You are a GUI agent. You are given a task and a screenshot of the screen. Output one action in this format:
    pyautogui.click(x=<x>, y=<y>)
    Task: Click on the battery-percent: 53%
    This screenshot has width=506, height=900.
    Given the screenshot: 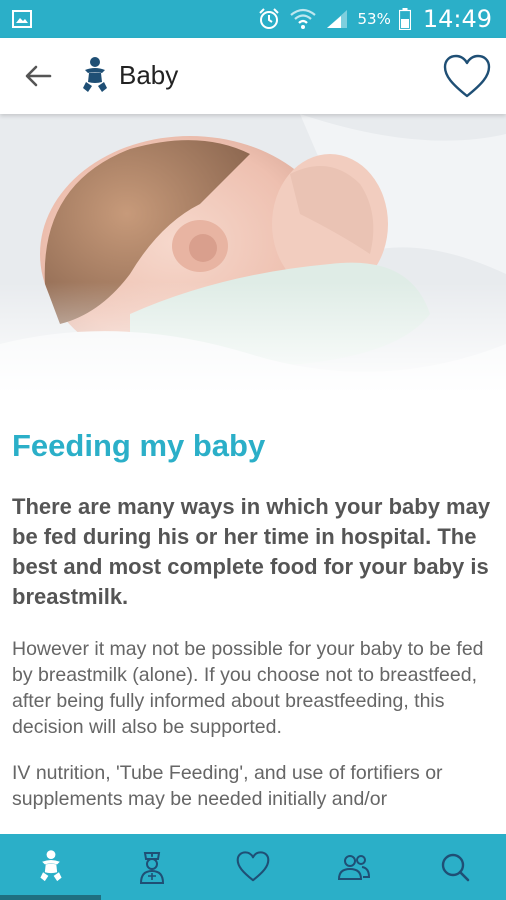 What is the action you would take?
    pyautogui.click(x=374, y=19)
    